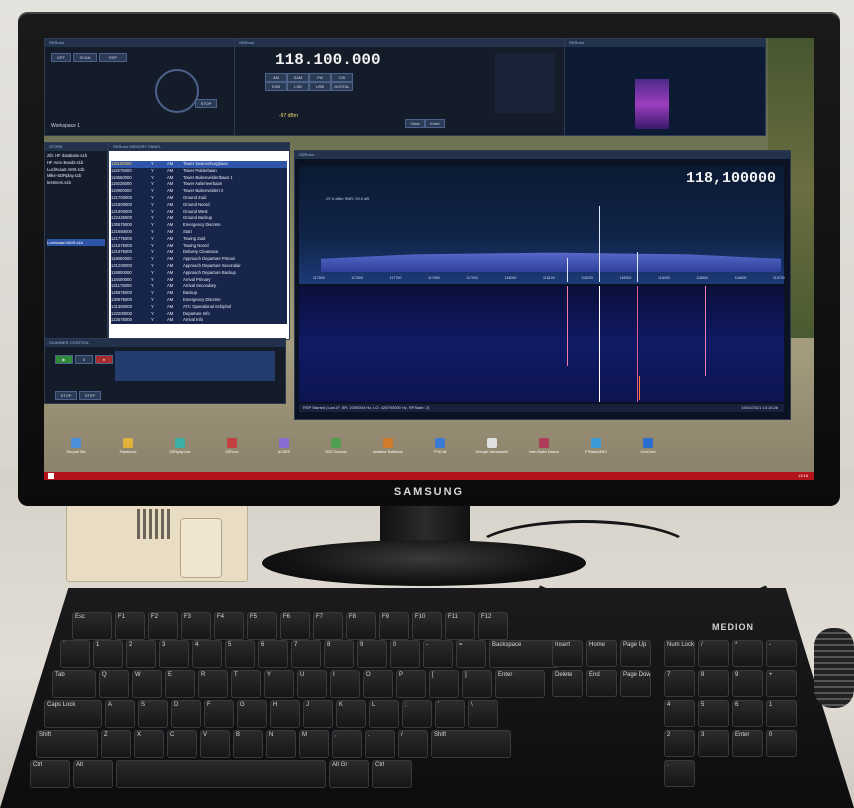 The width and height of the screenshot is (854, 808). What do you see at coordinates (312, 684) in the screenshot?
I see `key: U` at bounding box center [312, 684].